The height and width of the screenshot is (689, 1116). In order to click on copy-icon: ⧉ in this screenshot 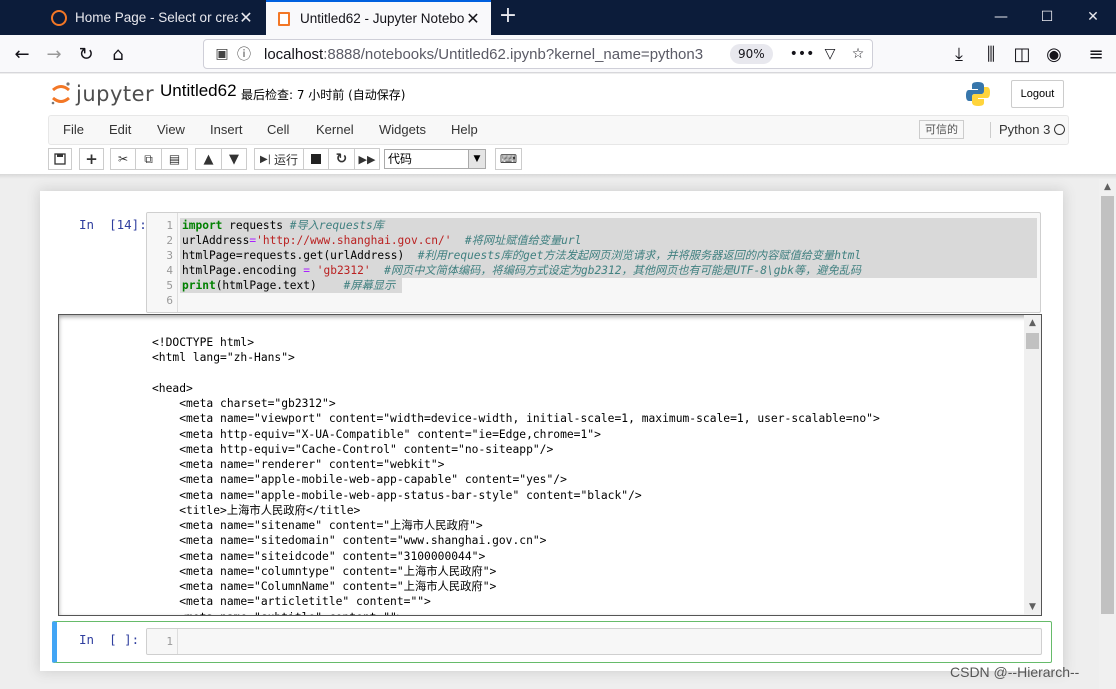, I will do `click(148, 159)`.